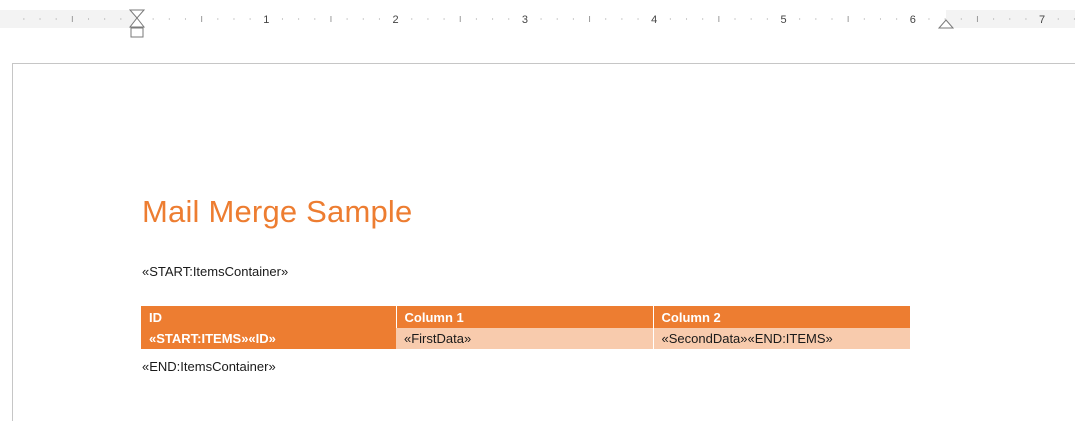 The image size is (1075, 421). What do you see at coordinates (783, 20) in the screenshot?
I see `ruler-number: 5` at bounding box center [783, 20].